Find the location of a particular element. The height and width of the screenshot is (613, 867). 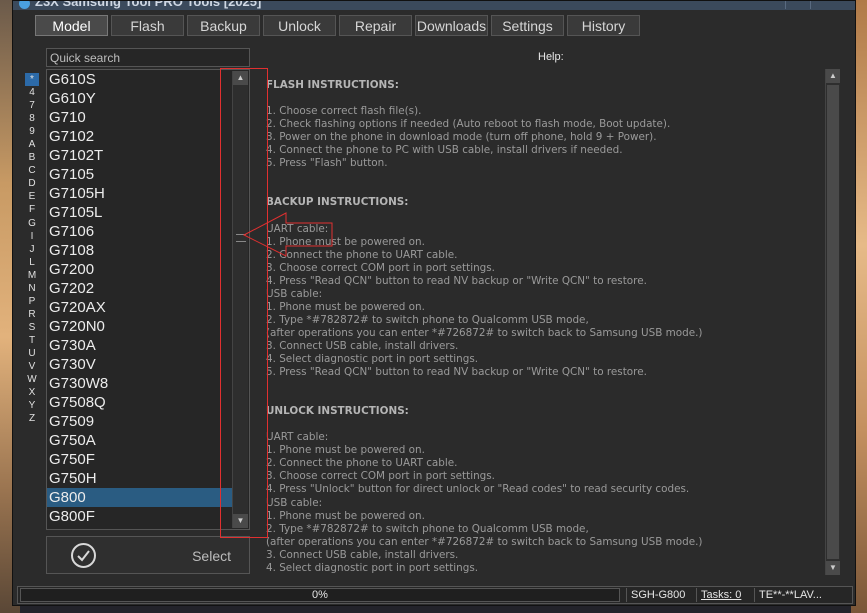

alpha-index-item: C is located at coordinates (32, 170).